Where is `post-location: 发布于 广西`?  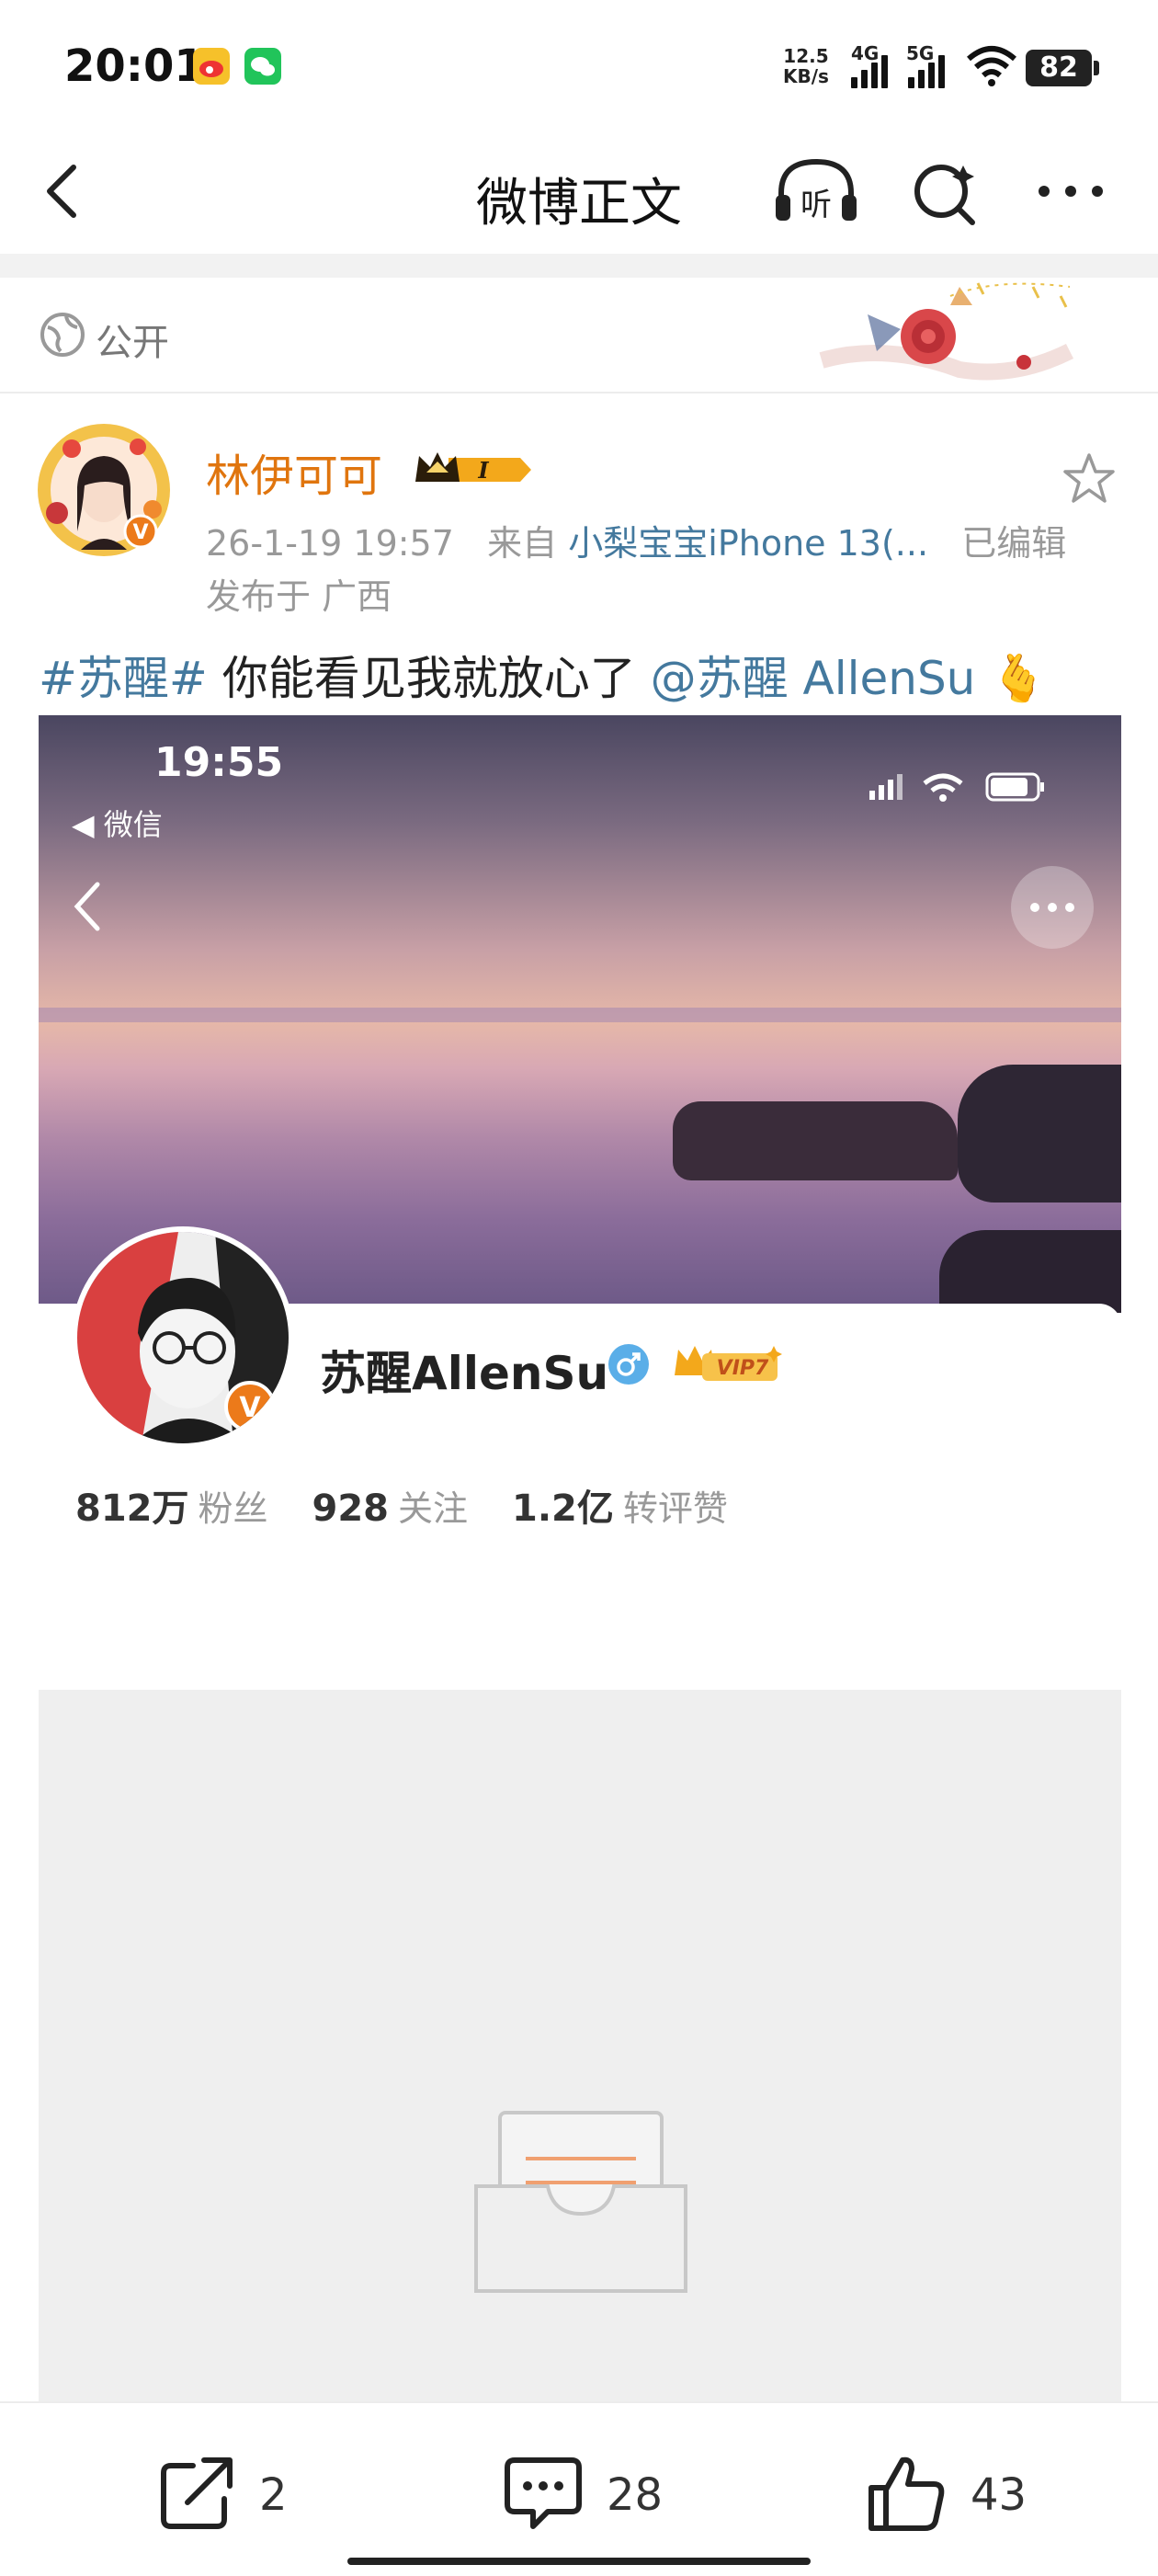 post-location: 发布于 广西 is located at coordinates (299, 596).